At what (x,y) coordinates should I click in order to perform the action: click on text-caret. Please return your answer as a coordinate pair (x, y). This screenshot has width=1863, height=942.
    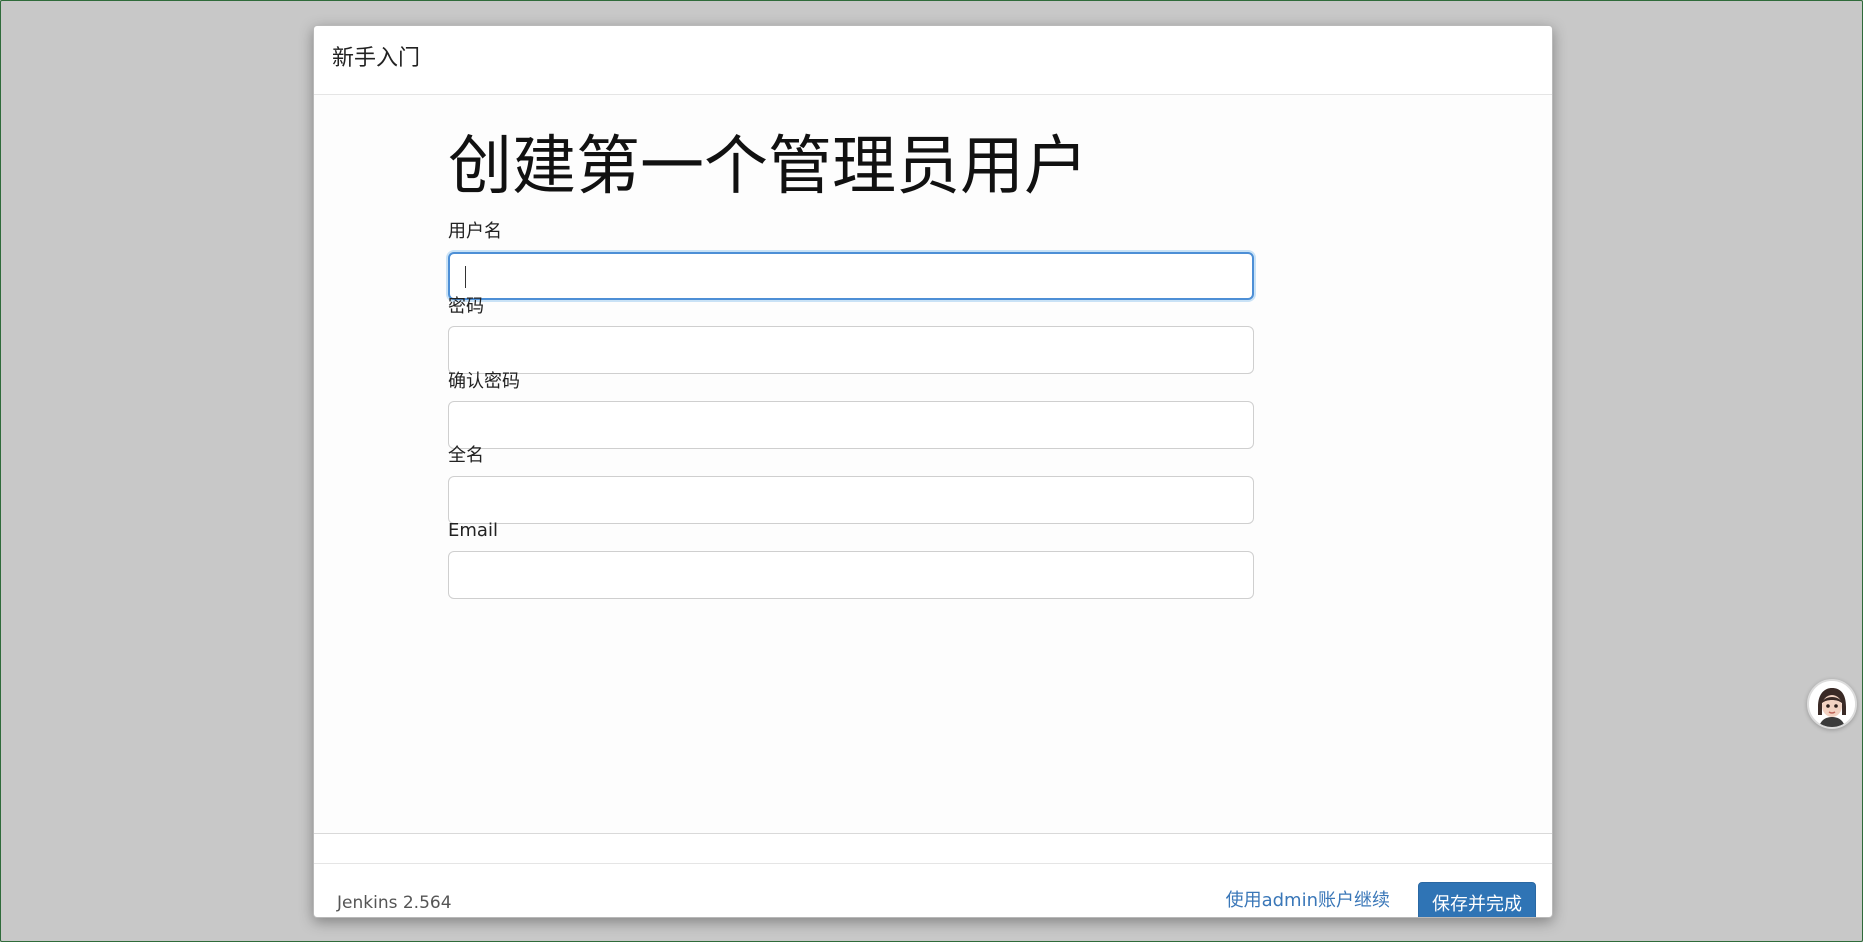
    Looking at the image, I should click on (465, 277).